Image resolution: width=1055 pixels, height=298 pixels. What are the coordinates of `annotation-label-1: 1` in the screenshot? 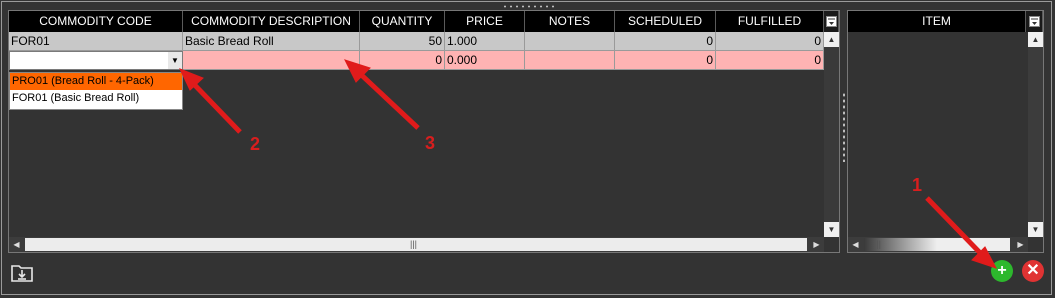 It's located at (917, 185).